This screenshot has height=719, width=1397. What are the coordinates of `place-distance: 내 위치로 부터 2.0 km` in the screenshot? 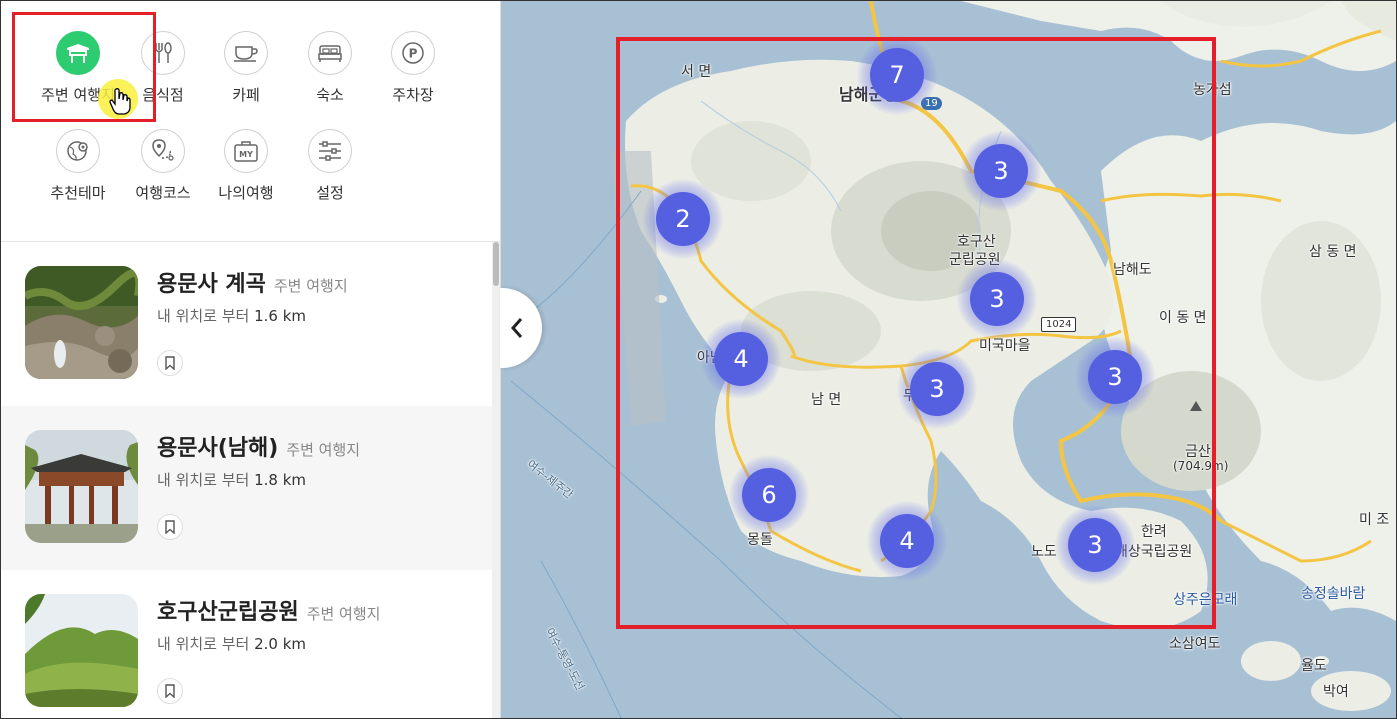 It's located at (231, 643).